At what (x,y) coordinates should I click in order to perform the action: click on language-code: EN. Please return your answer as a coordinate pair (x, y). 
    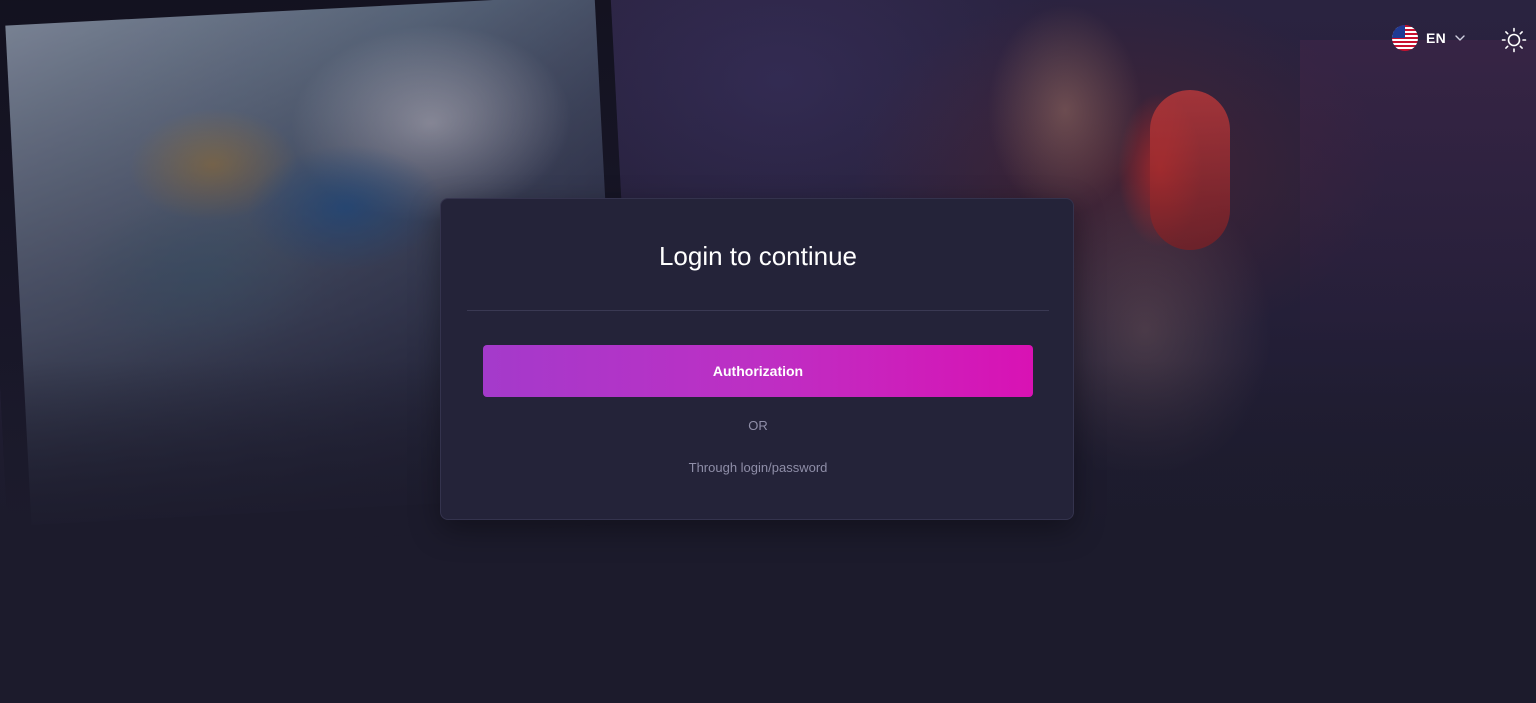
    Looking at the image, I should click on (1436, 38).